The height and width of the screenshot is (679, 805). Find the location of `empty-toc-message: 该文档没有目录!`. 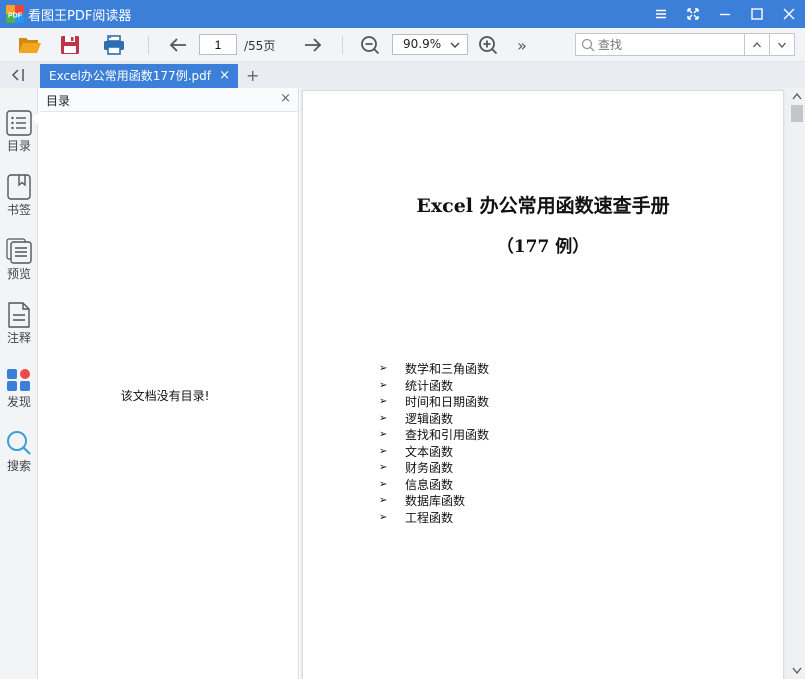

empty-toc-message: 该文档没有目录! is located at coordinates (165, 396).